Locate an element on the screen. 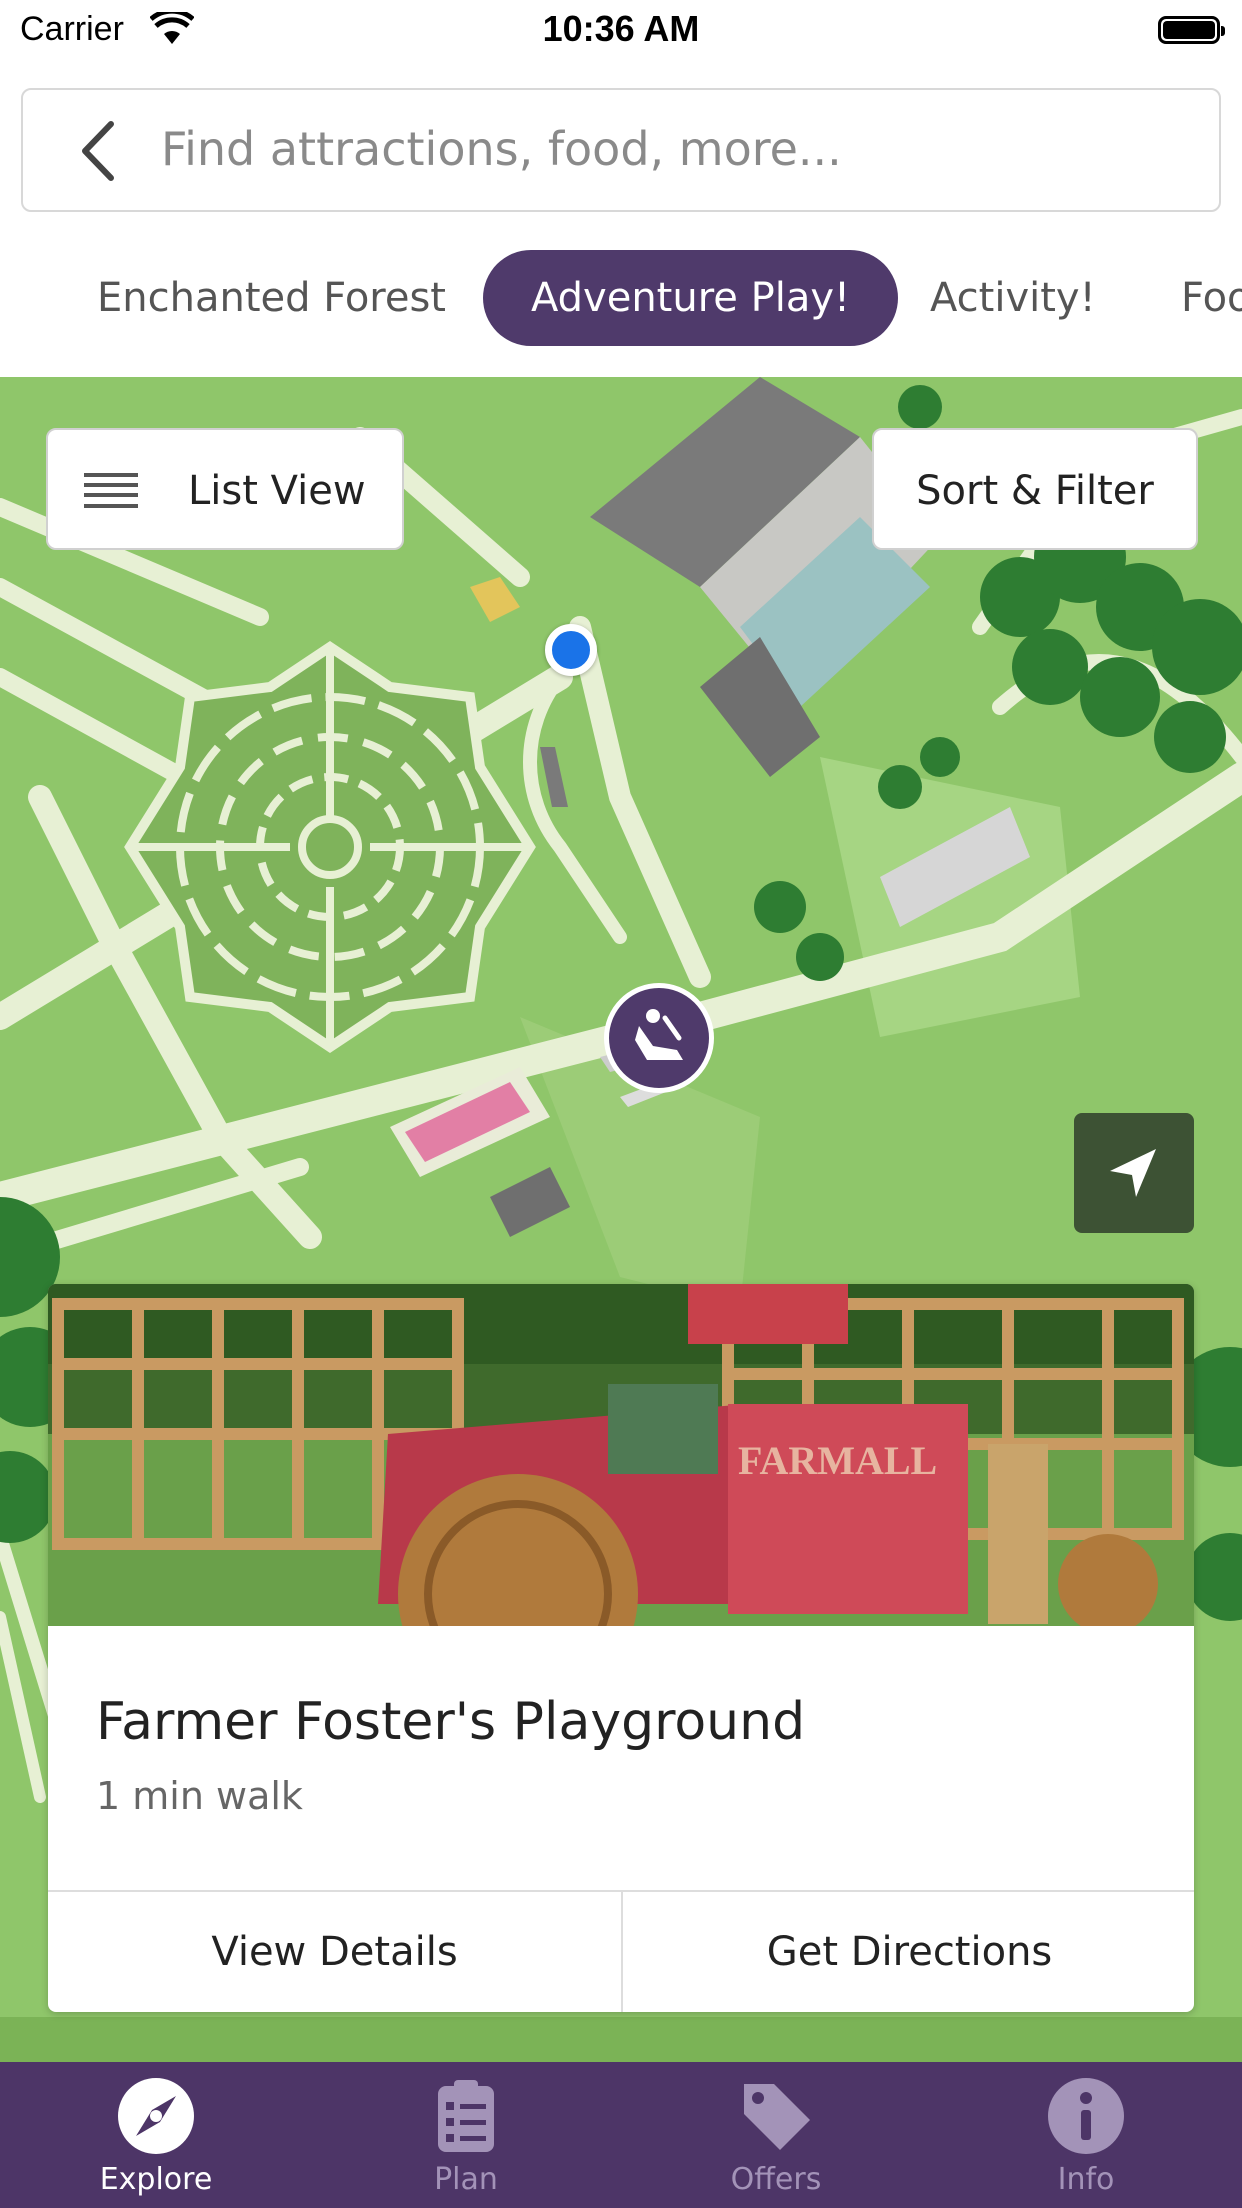 Image resolution: width=1242 pixels, height=2208 pixels. tab-explore: Explore is located at coordinates (156, 2135).